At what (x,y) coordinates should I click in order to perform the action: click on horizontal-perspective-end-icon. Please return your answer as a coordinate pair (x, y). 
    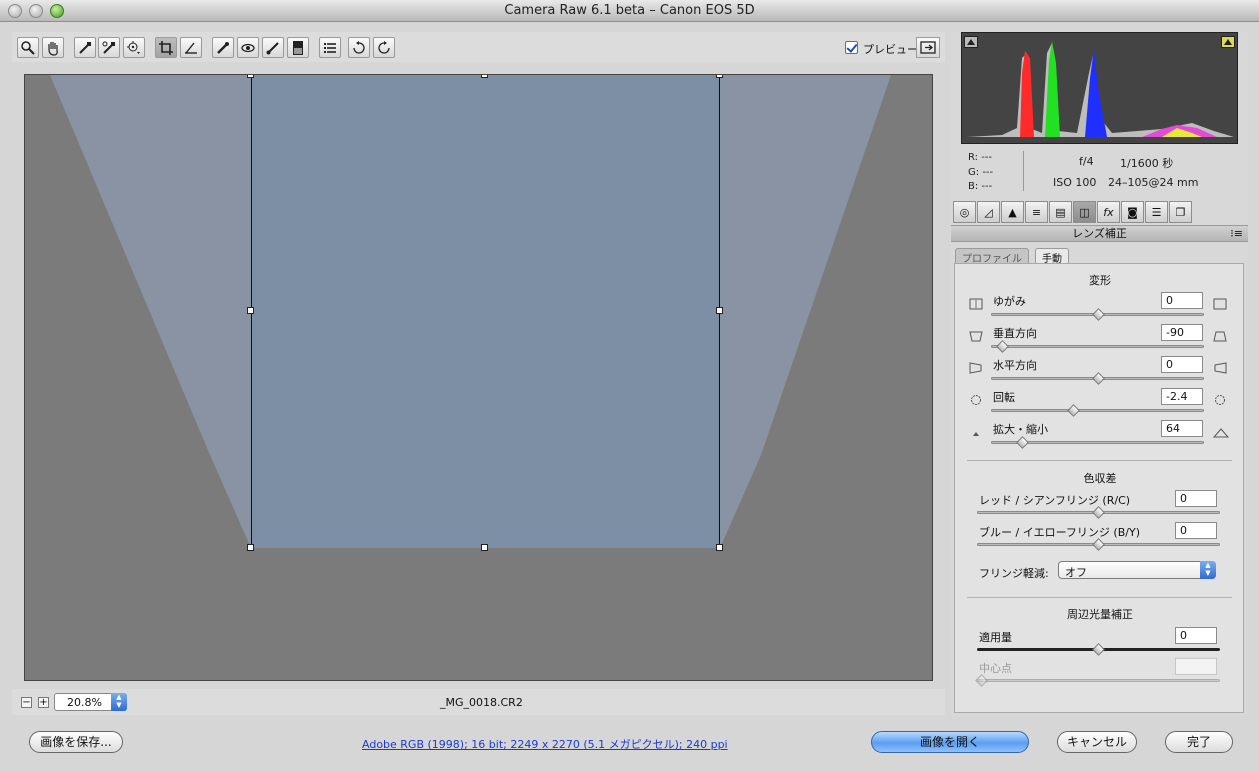
    Looking at the image, I should click on (1220, 368).